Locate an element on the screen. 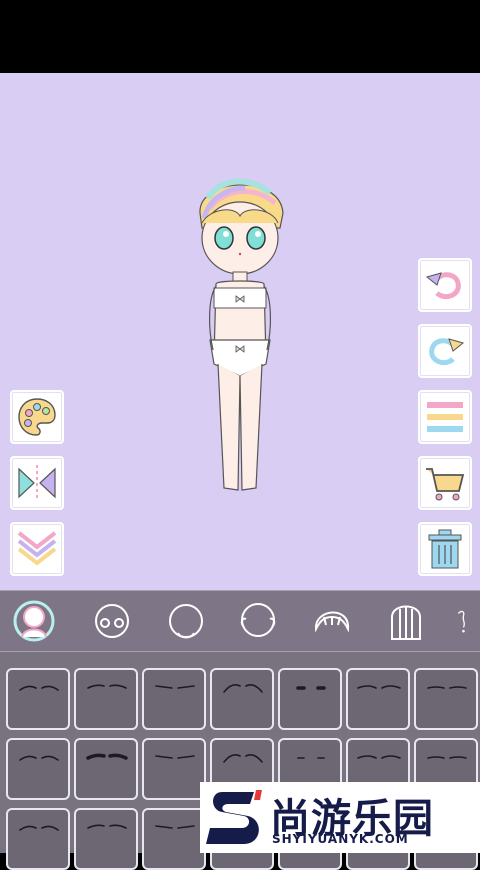 This screenshot has width=480, height=870. layers-icon is located at coordinates (445, 417).